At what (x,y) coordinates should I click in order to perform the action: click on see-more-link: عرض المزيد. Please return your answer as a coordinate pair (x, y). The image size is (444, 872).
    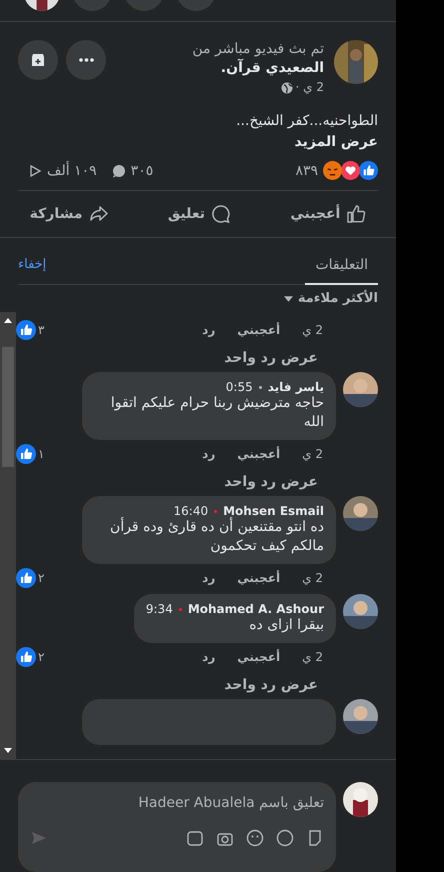
    Looking at the image, I should click on (198, 143).